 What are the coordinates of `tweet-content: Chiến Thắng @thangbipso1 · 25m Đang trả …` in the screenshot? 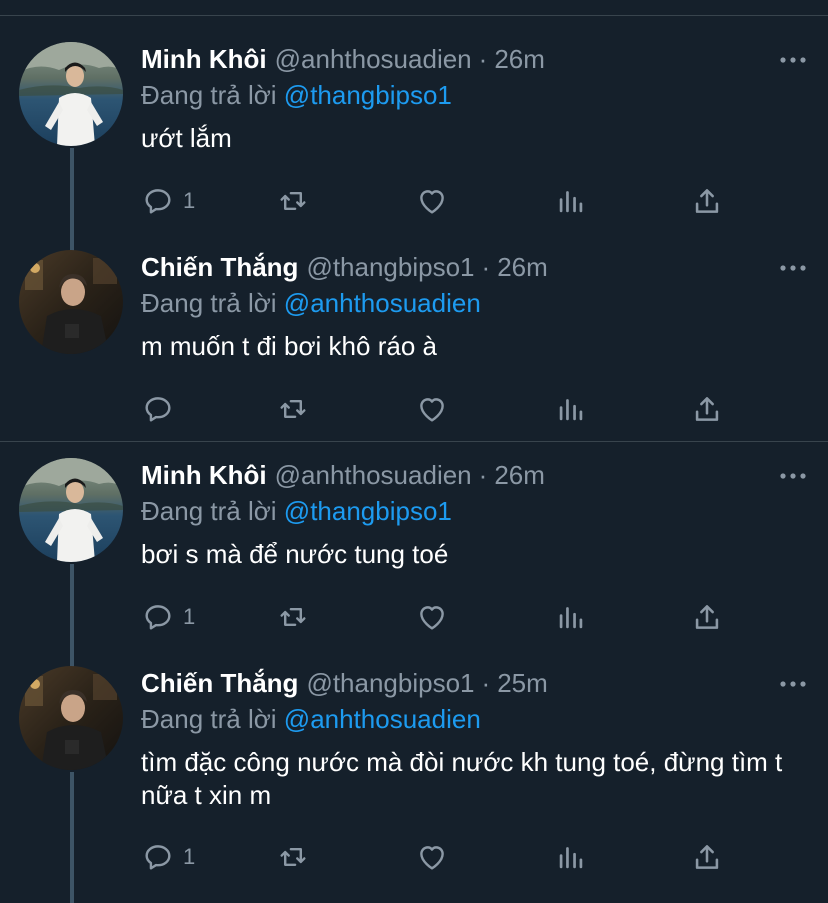 It's located at (474, 739).